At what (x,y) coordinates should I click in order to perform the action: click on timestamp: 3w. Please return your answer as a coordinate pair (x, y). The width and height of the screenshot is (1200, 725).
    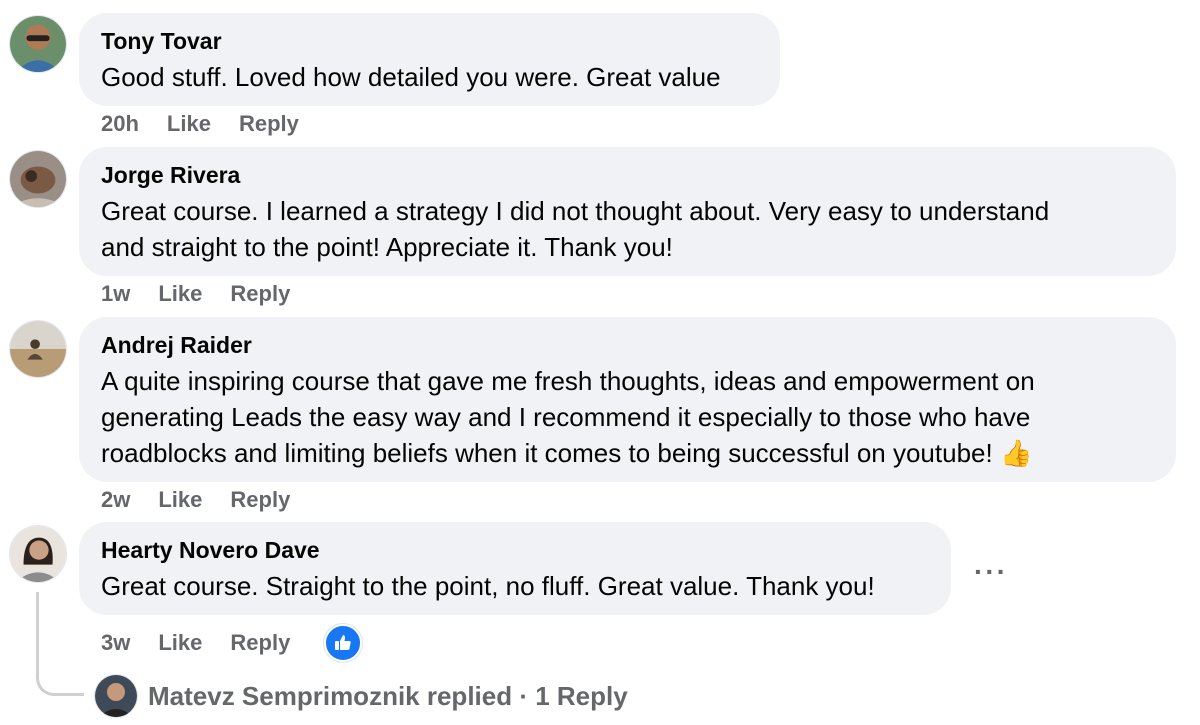
    Looking at the image, I should click on (115, 643).